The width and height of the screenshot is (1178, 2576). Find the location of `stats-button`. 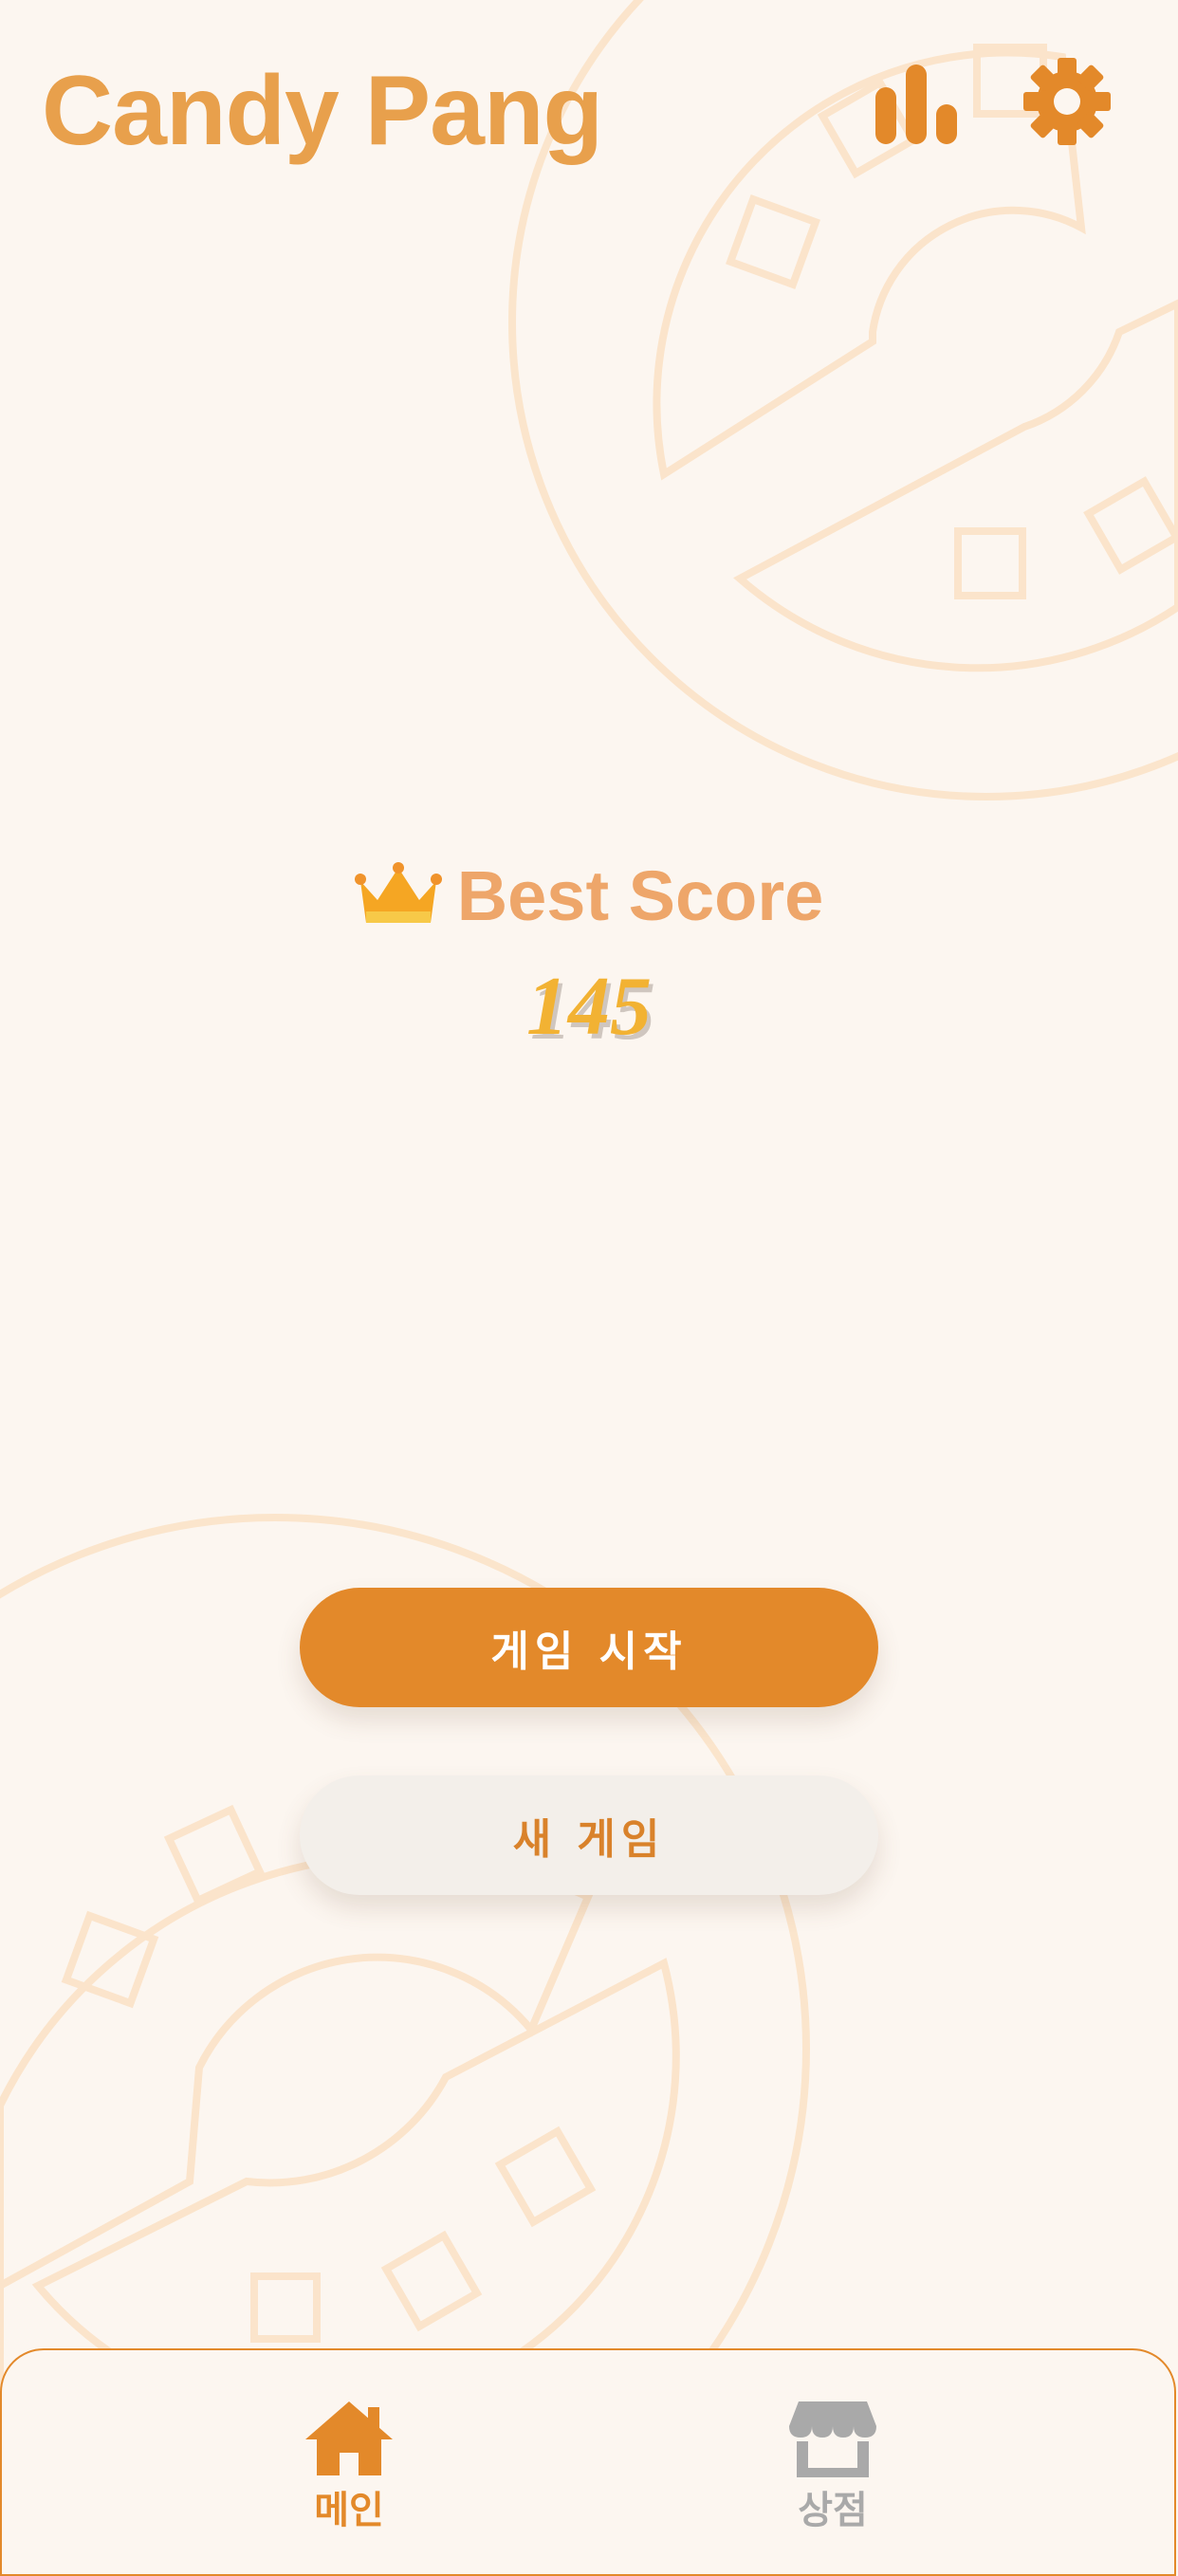

stats-button is located at coordinates (915, 104).